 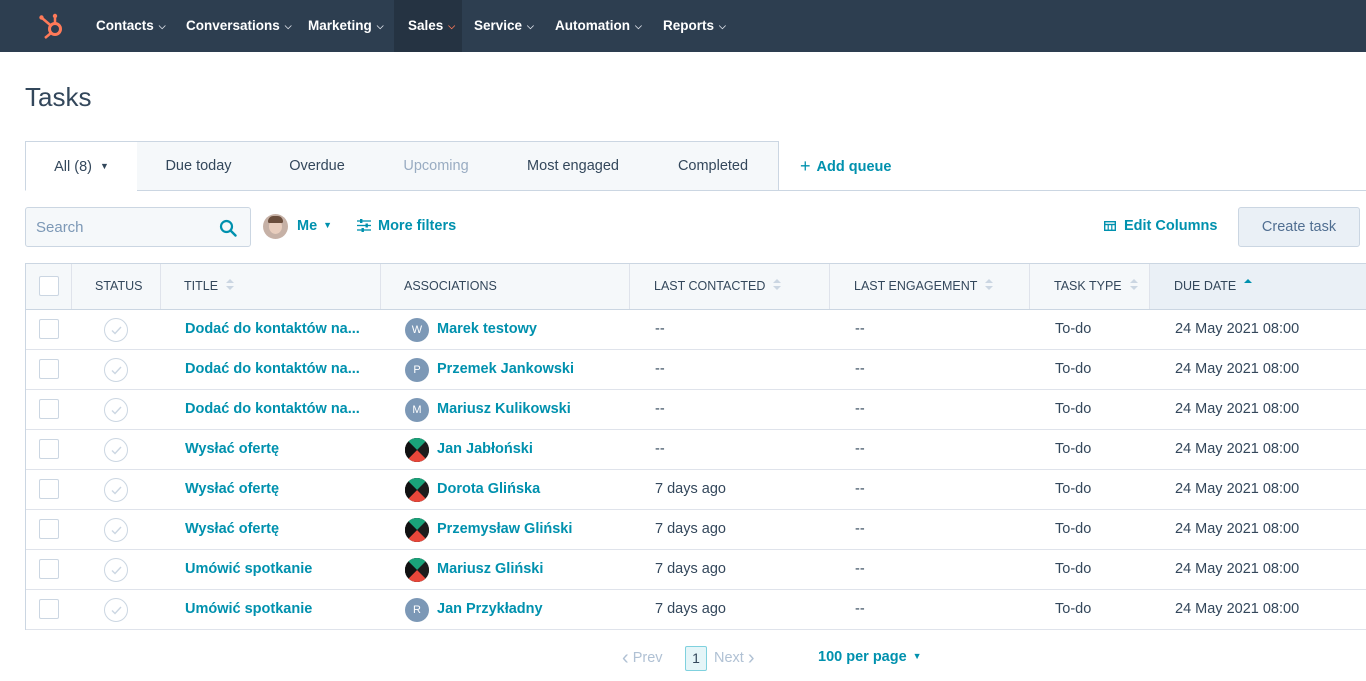 I want to click on select-all-cell, so click(x=49, y=286).